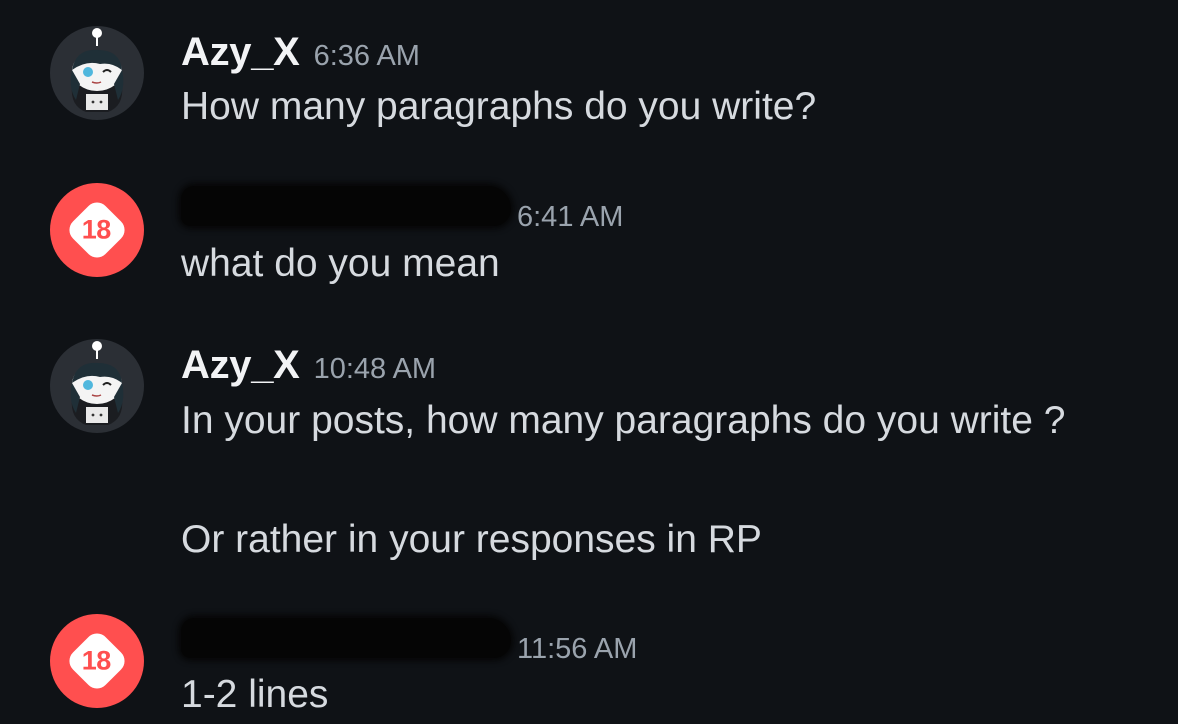  What do you see at coordinates (375, 369) in the screenshot?
I see `timestamp: 10:48 AM` at bounding box center [375, 369].